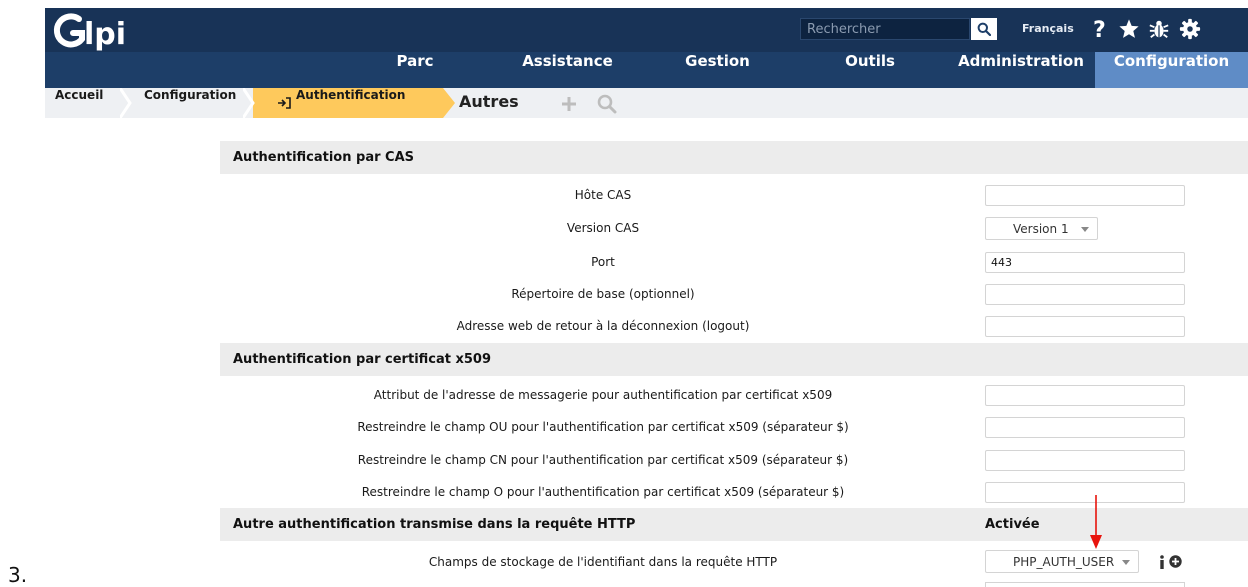 The width and height of the screenshot is (1248, 587). Describe the element at coordinates (734, 228) in the screenshot. I see `form-row-cas-version: Version CAS Version 1` at that location.